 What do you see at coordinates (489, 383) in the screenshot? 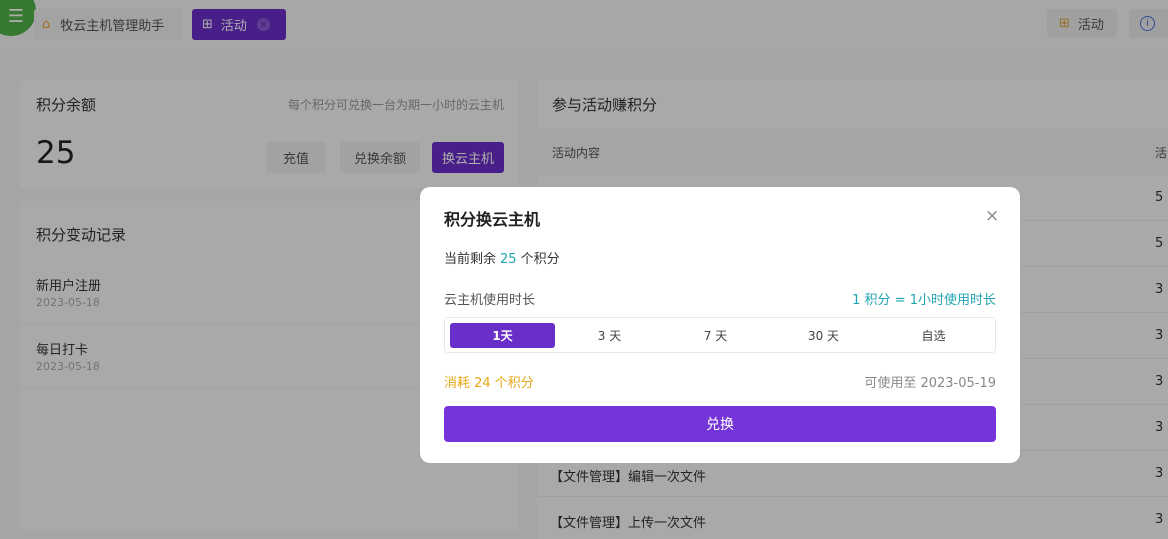
I see `points-cost: 消耗 24 个积分` at bounding box center [489, 383].